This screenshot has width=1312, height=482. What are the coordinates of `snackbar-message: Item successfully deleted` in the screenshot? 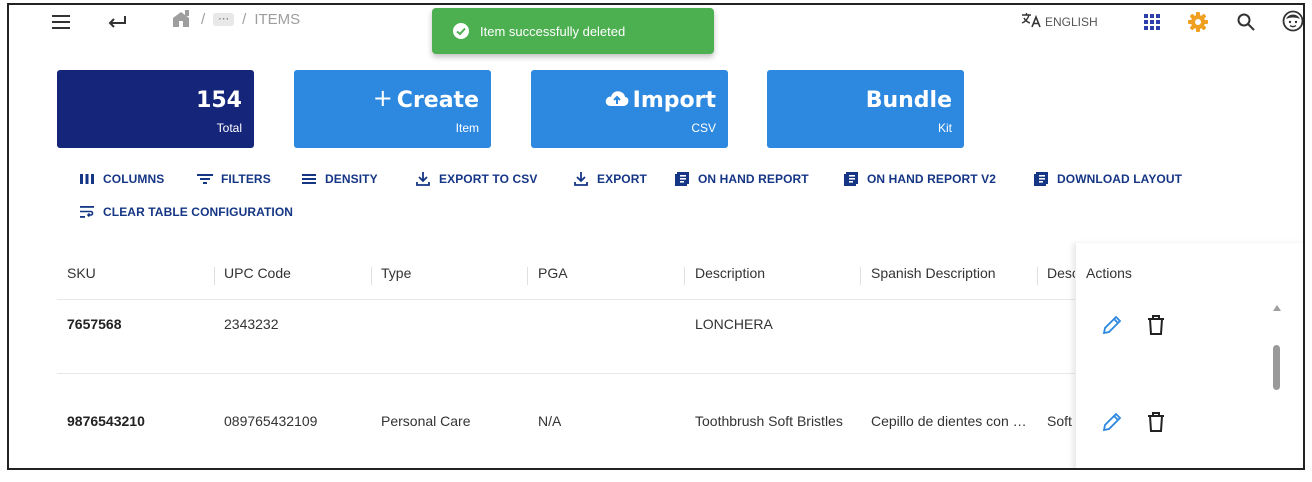 It's located at (553, 31).